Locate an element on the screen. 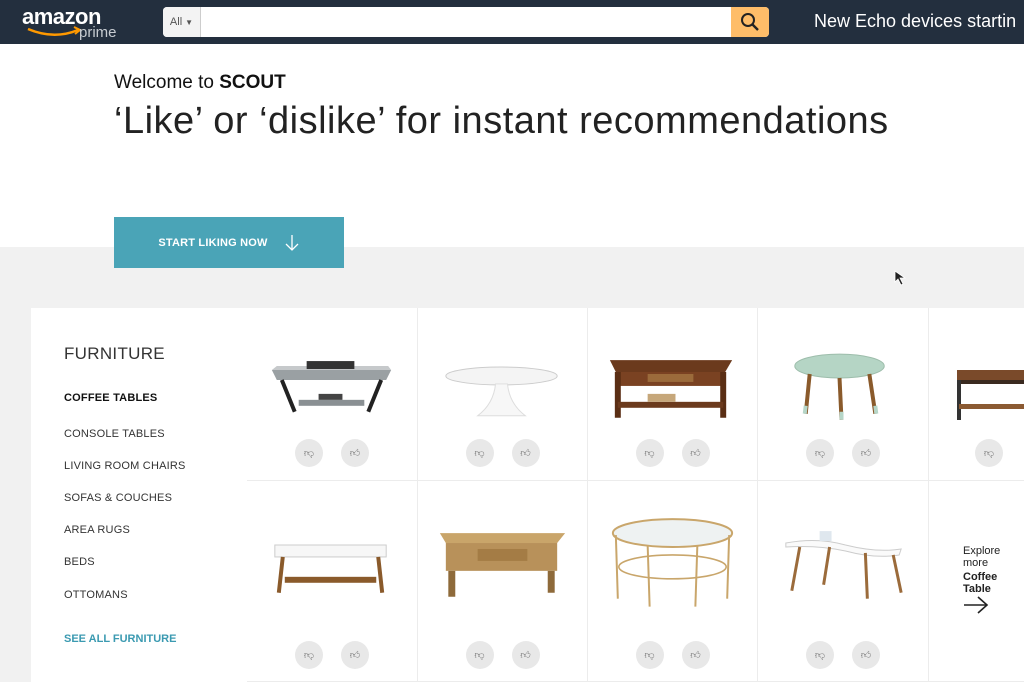  category-sofas-couches: SOFAS & COUCHES is located at coordinates (118, 498).